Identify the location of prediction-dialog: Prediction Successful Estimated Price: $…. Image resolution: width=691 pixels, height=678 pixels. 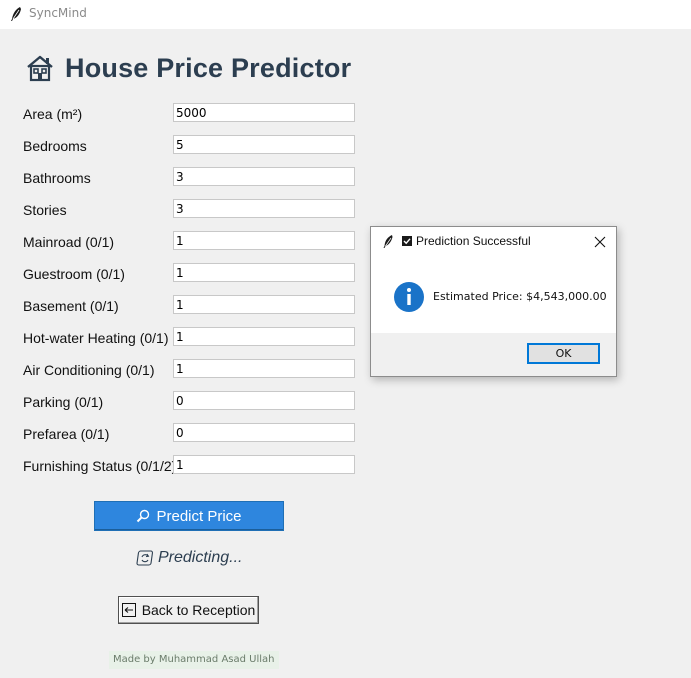
(493, 301).